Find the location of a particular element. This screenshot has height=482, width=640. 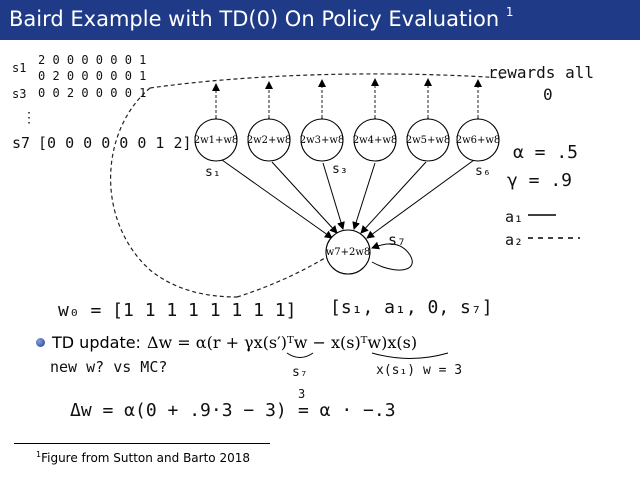

solid-arrows is located at coordinates (348, 199).